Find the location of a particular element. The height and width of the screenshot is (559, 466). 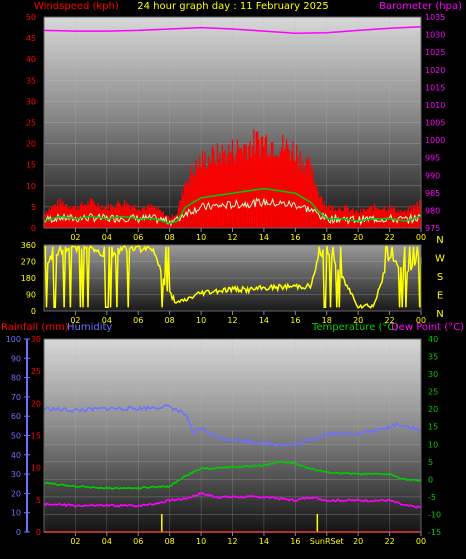

wind-tick-label: 10 is located at coordinates (31, 186).